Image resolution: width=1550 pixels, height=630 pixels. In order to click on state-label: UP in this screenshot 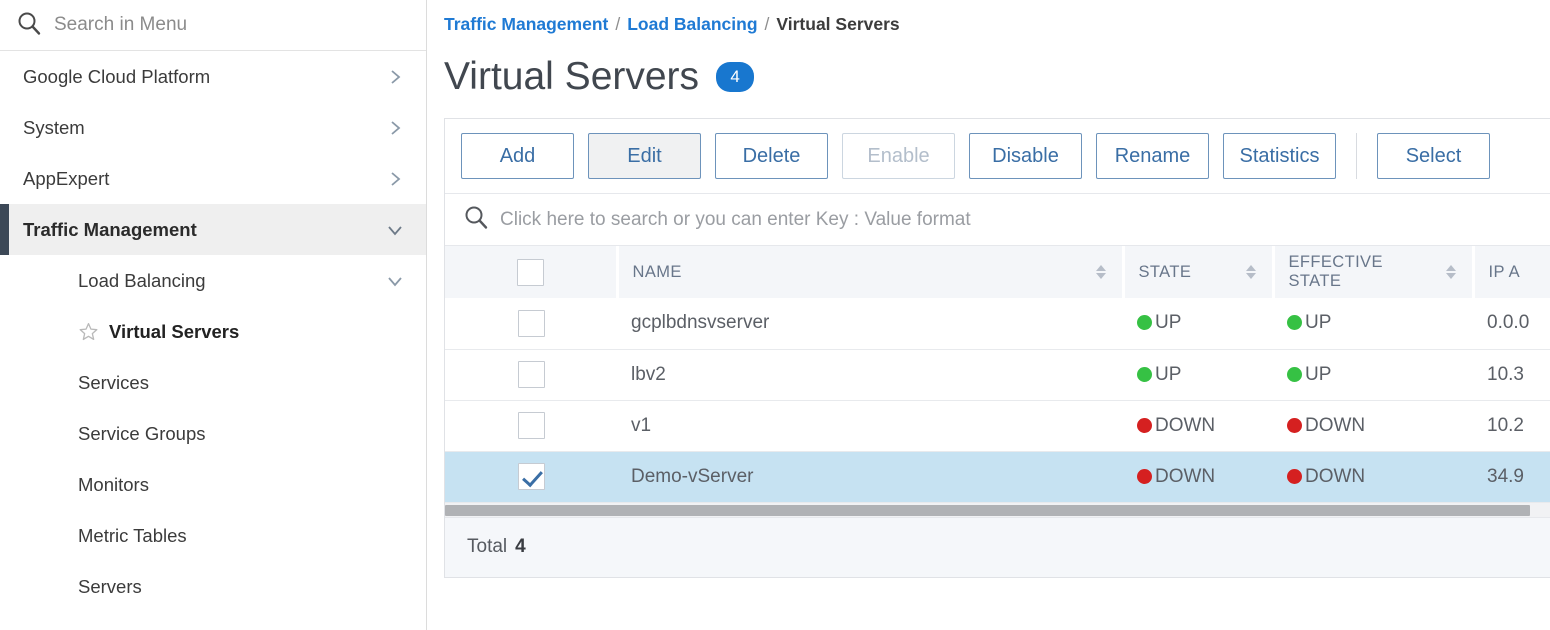, I will do `click(1168, 323)`.